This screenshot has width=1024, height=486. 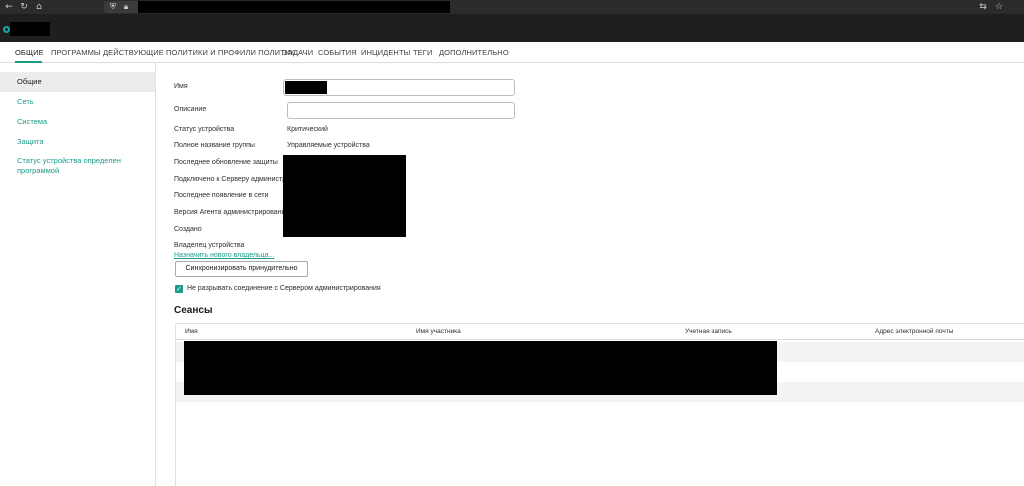 What do you see at coordinates (474, 52) in the screenshot?
I see `tab-advanced: ДОПОЛНИТЕЛЬНО` at bounding box center [474, 52].